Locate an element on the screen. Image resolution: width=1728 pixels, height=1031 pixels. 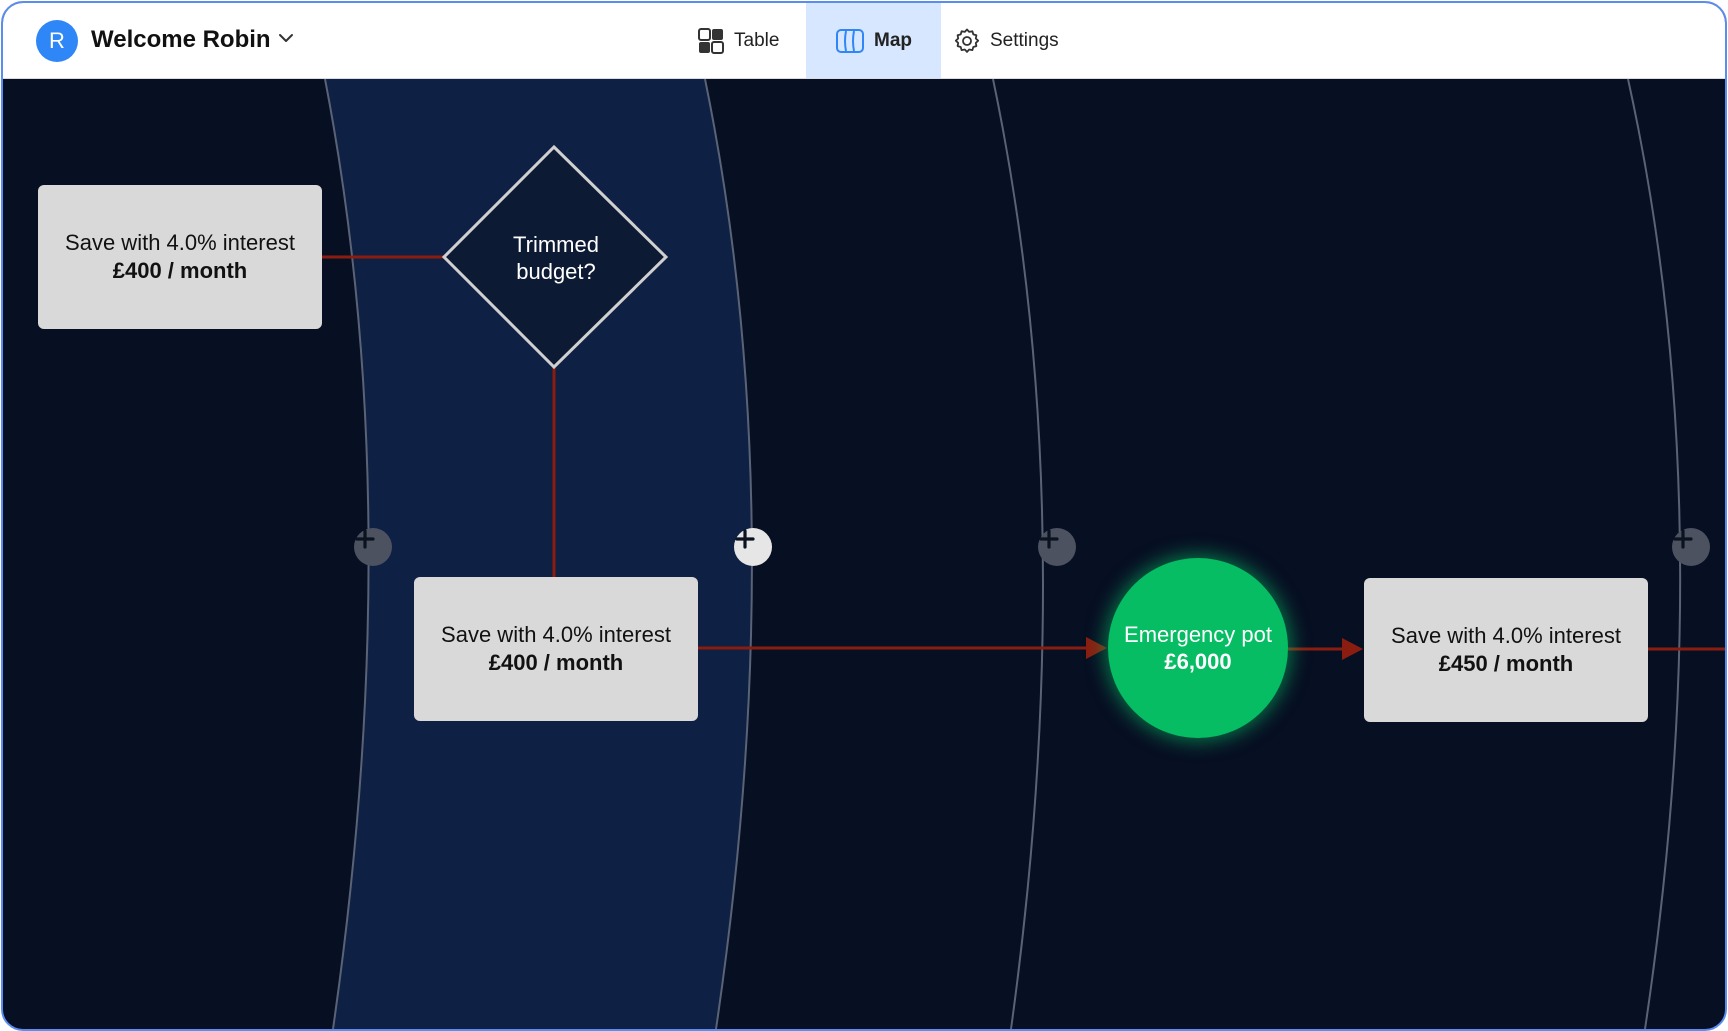
decision-label: Trimmed budget? is located at coordinates (556, 258).